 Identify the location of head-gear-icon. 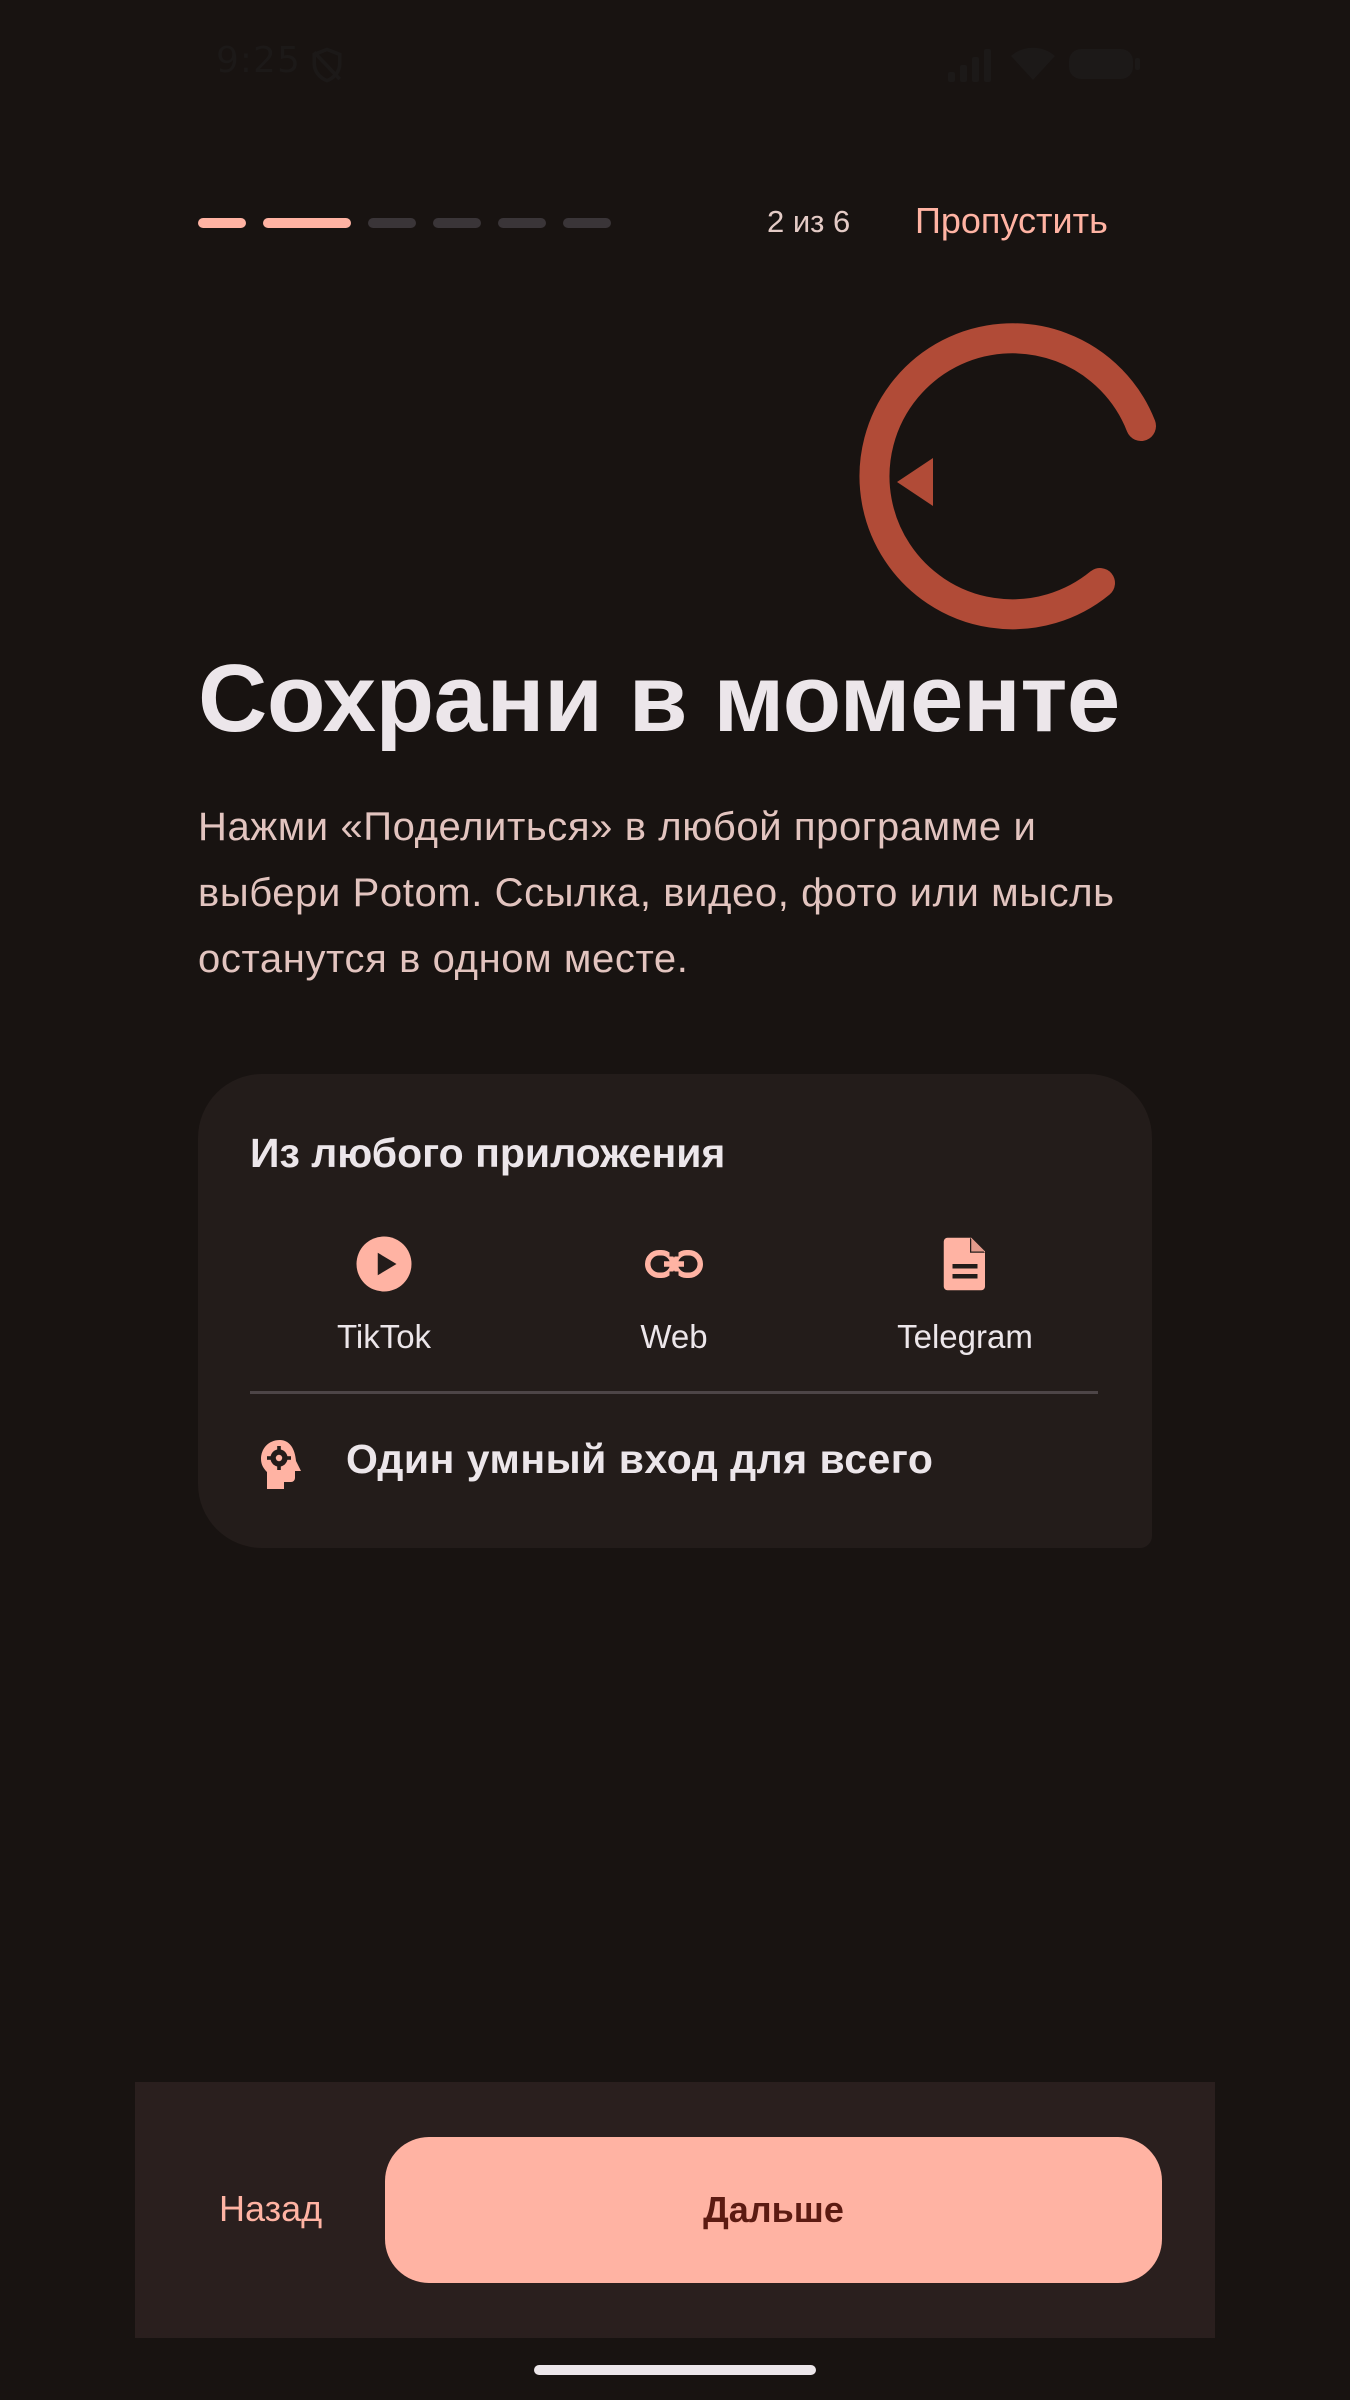
(281, 1464).